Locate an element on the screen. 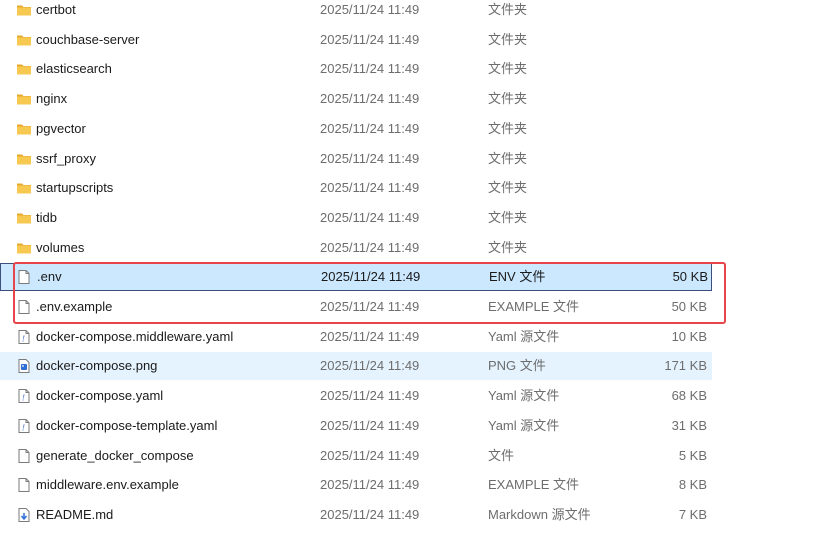  file-name: tidb is located at coordinates (46, 217).